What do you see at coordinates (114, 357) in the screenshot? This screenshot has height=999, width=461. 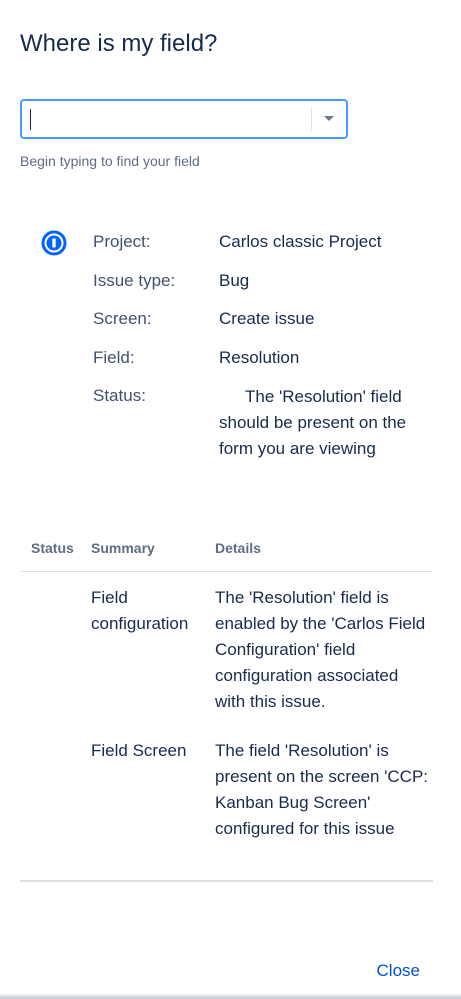 I see `info-label: Field:` at bounding box center [114, 357].